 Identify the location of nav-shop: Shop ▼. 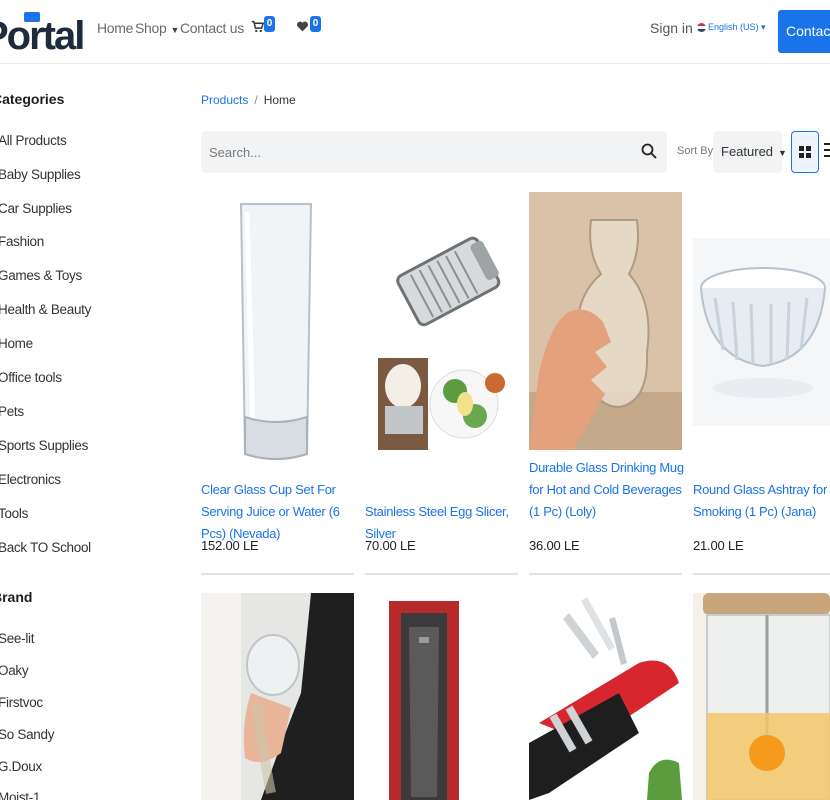
(157, 28).